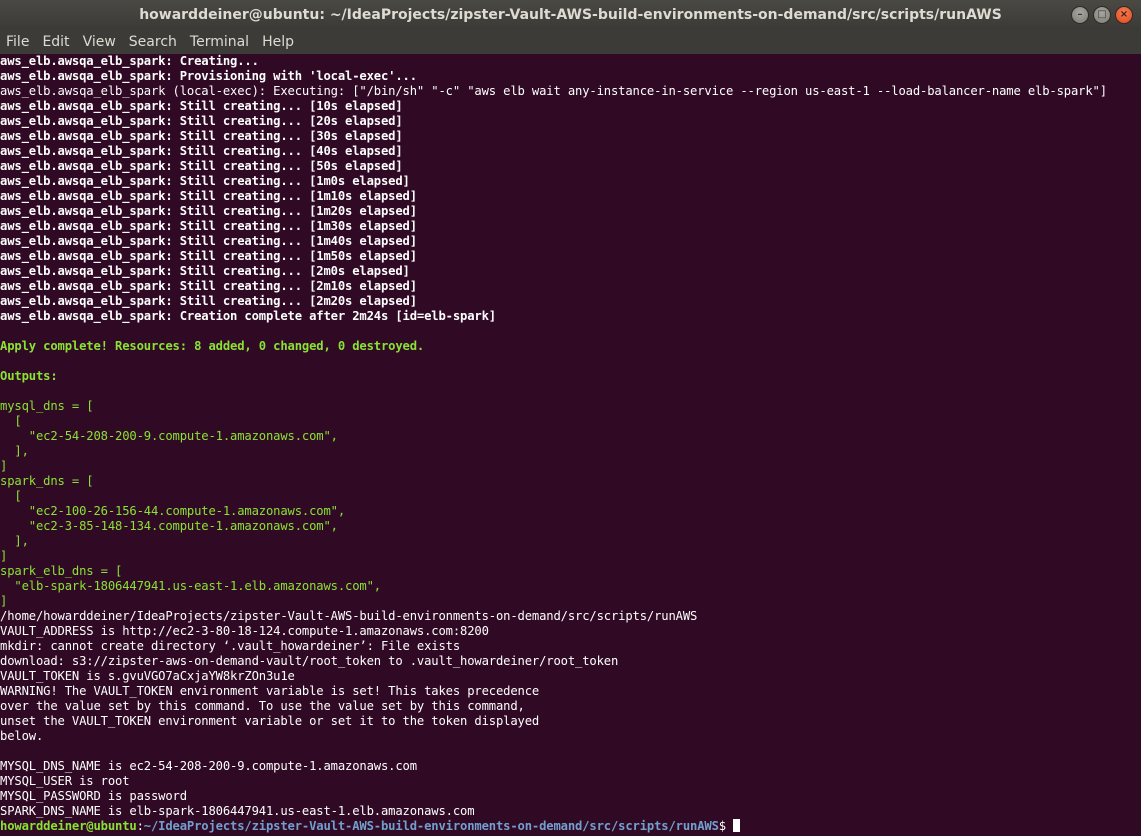  Describe the element at coordinates (17, 42) in the screenshot. I see `menu-file: File` at that location.